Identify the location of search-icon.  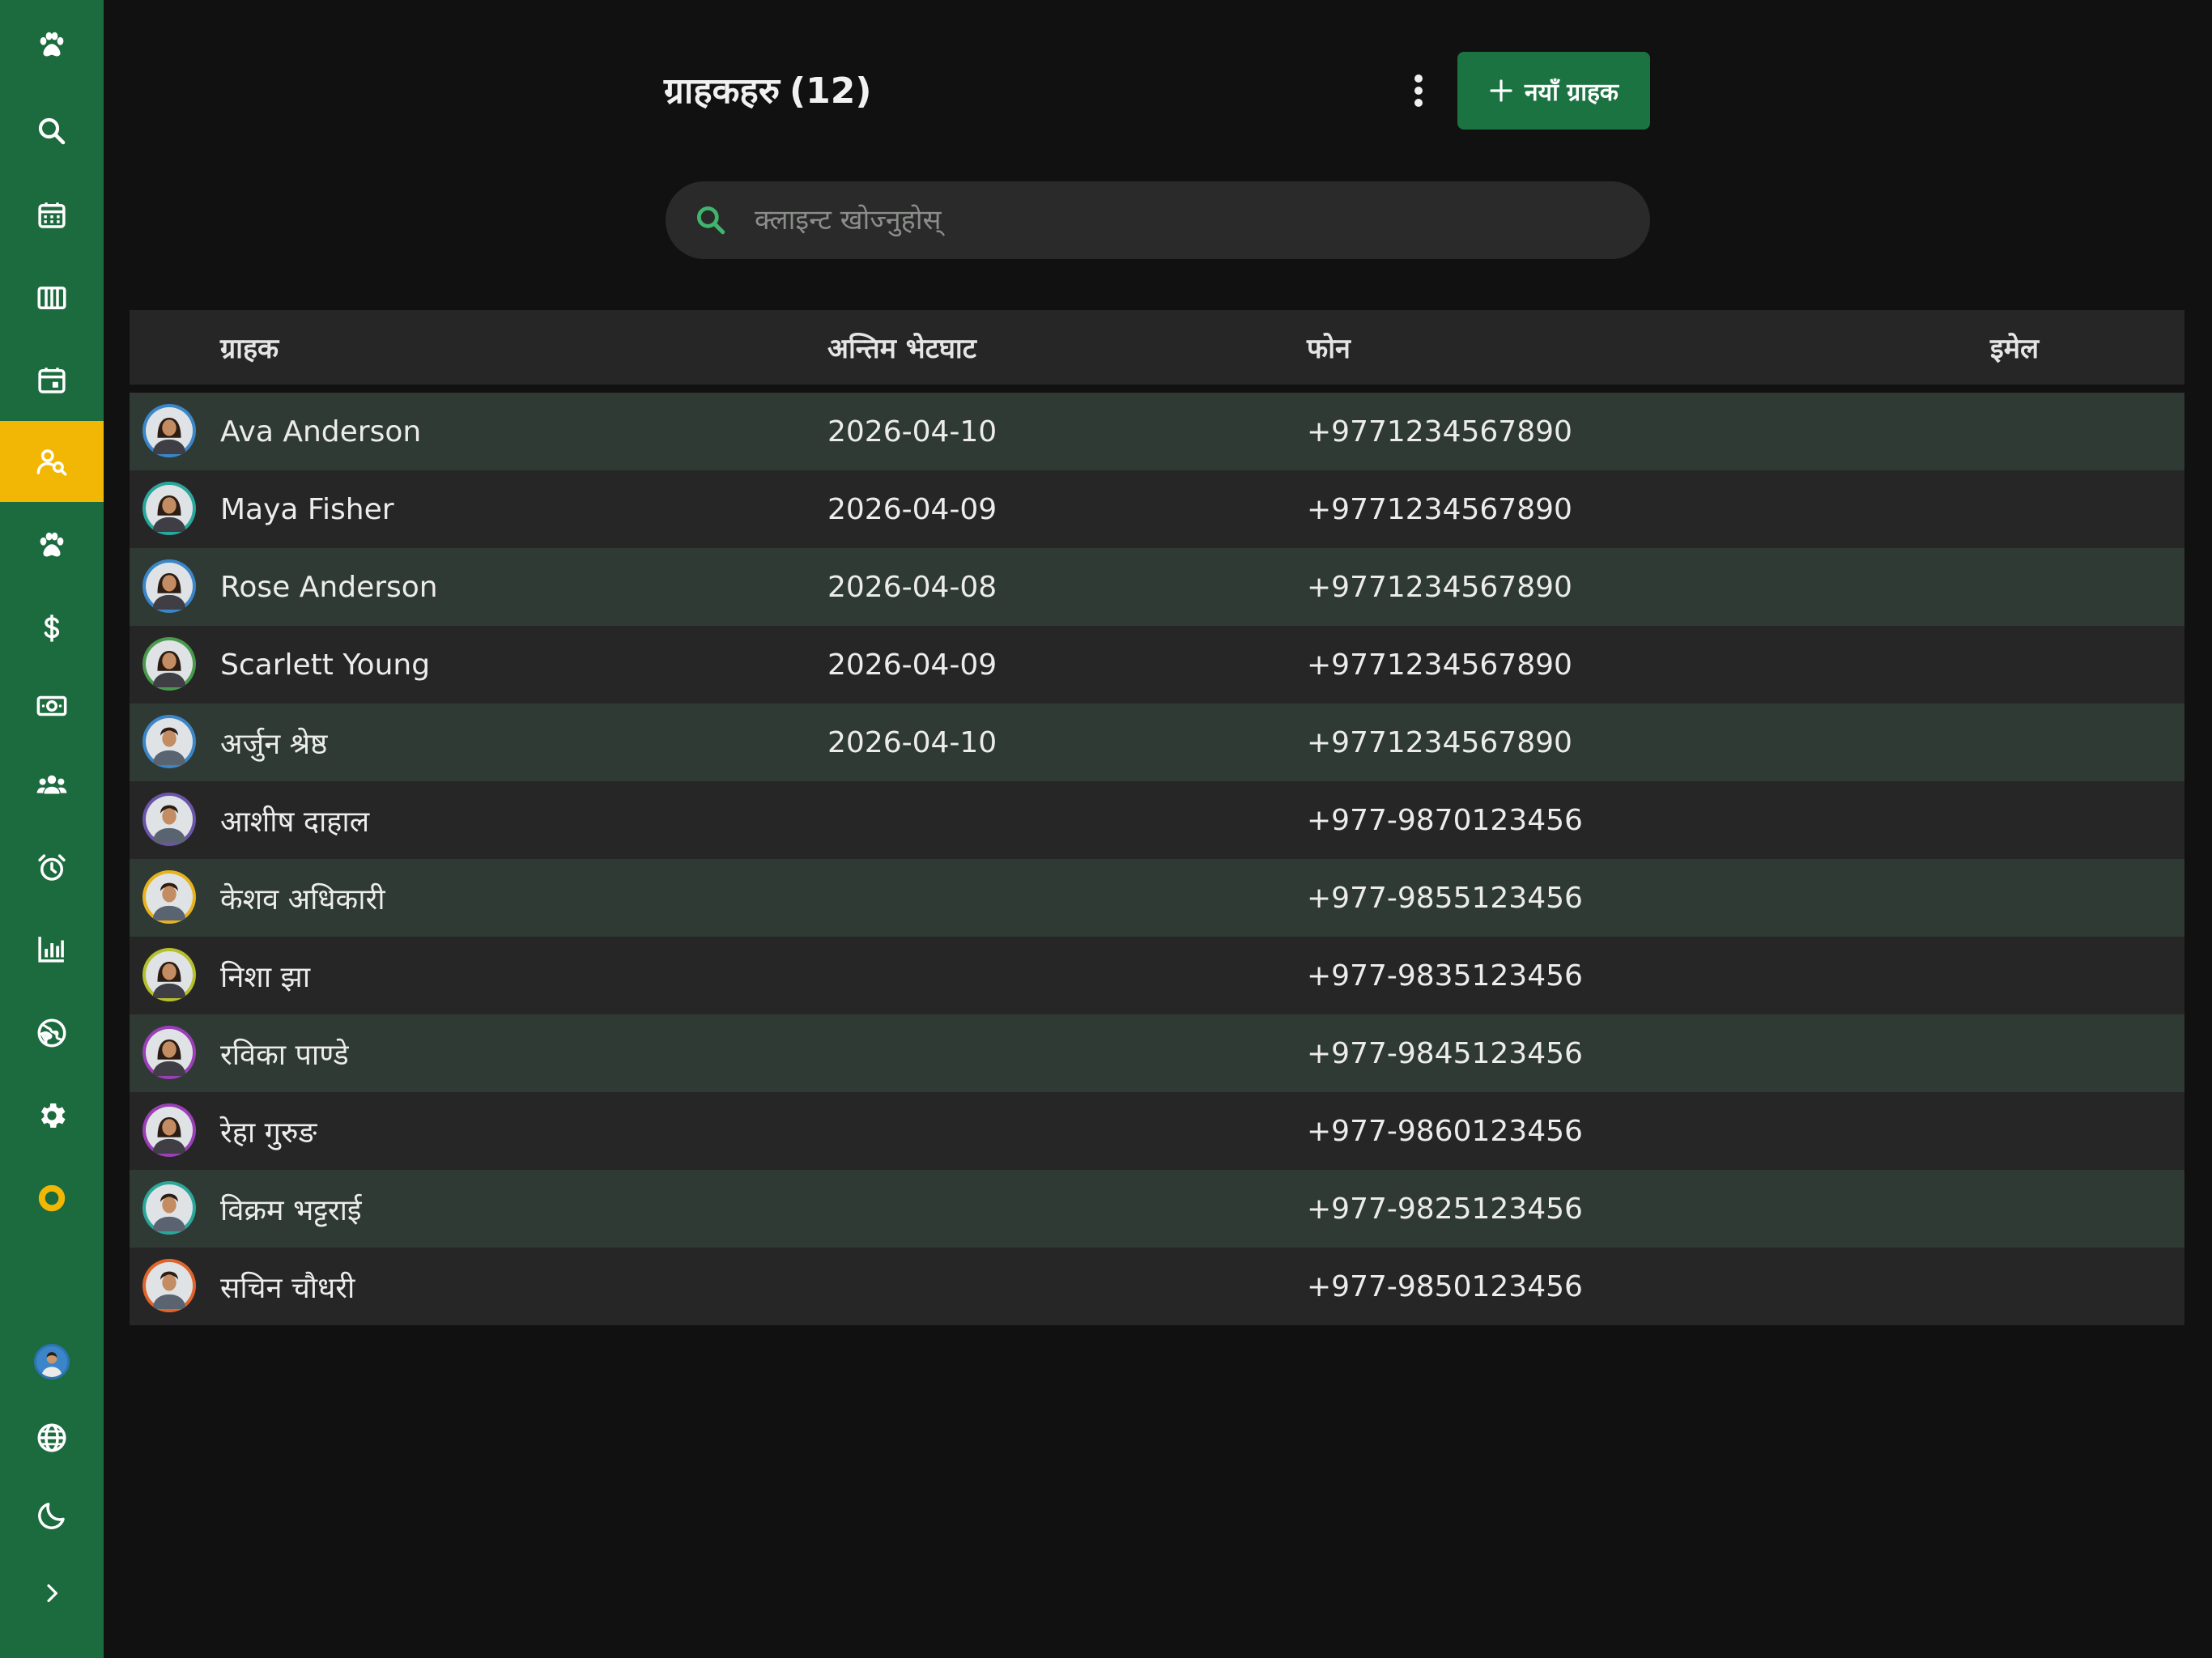
(52, 131).